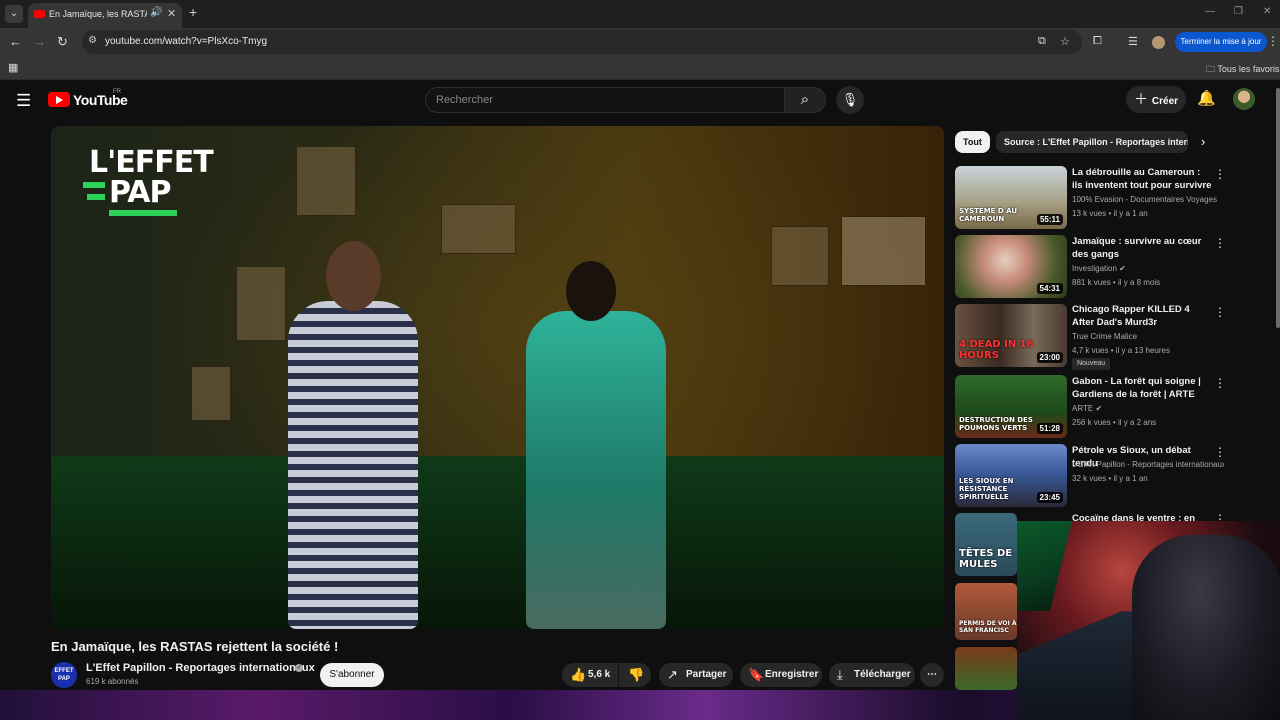  I want to click on verified-badge-icon: ✔, so click(1099, 408).